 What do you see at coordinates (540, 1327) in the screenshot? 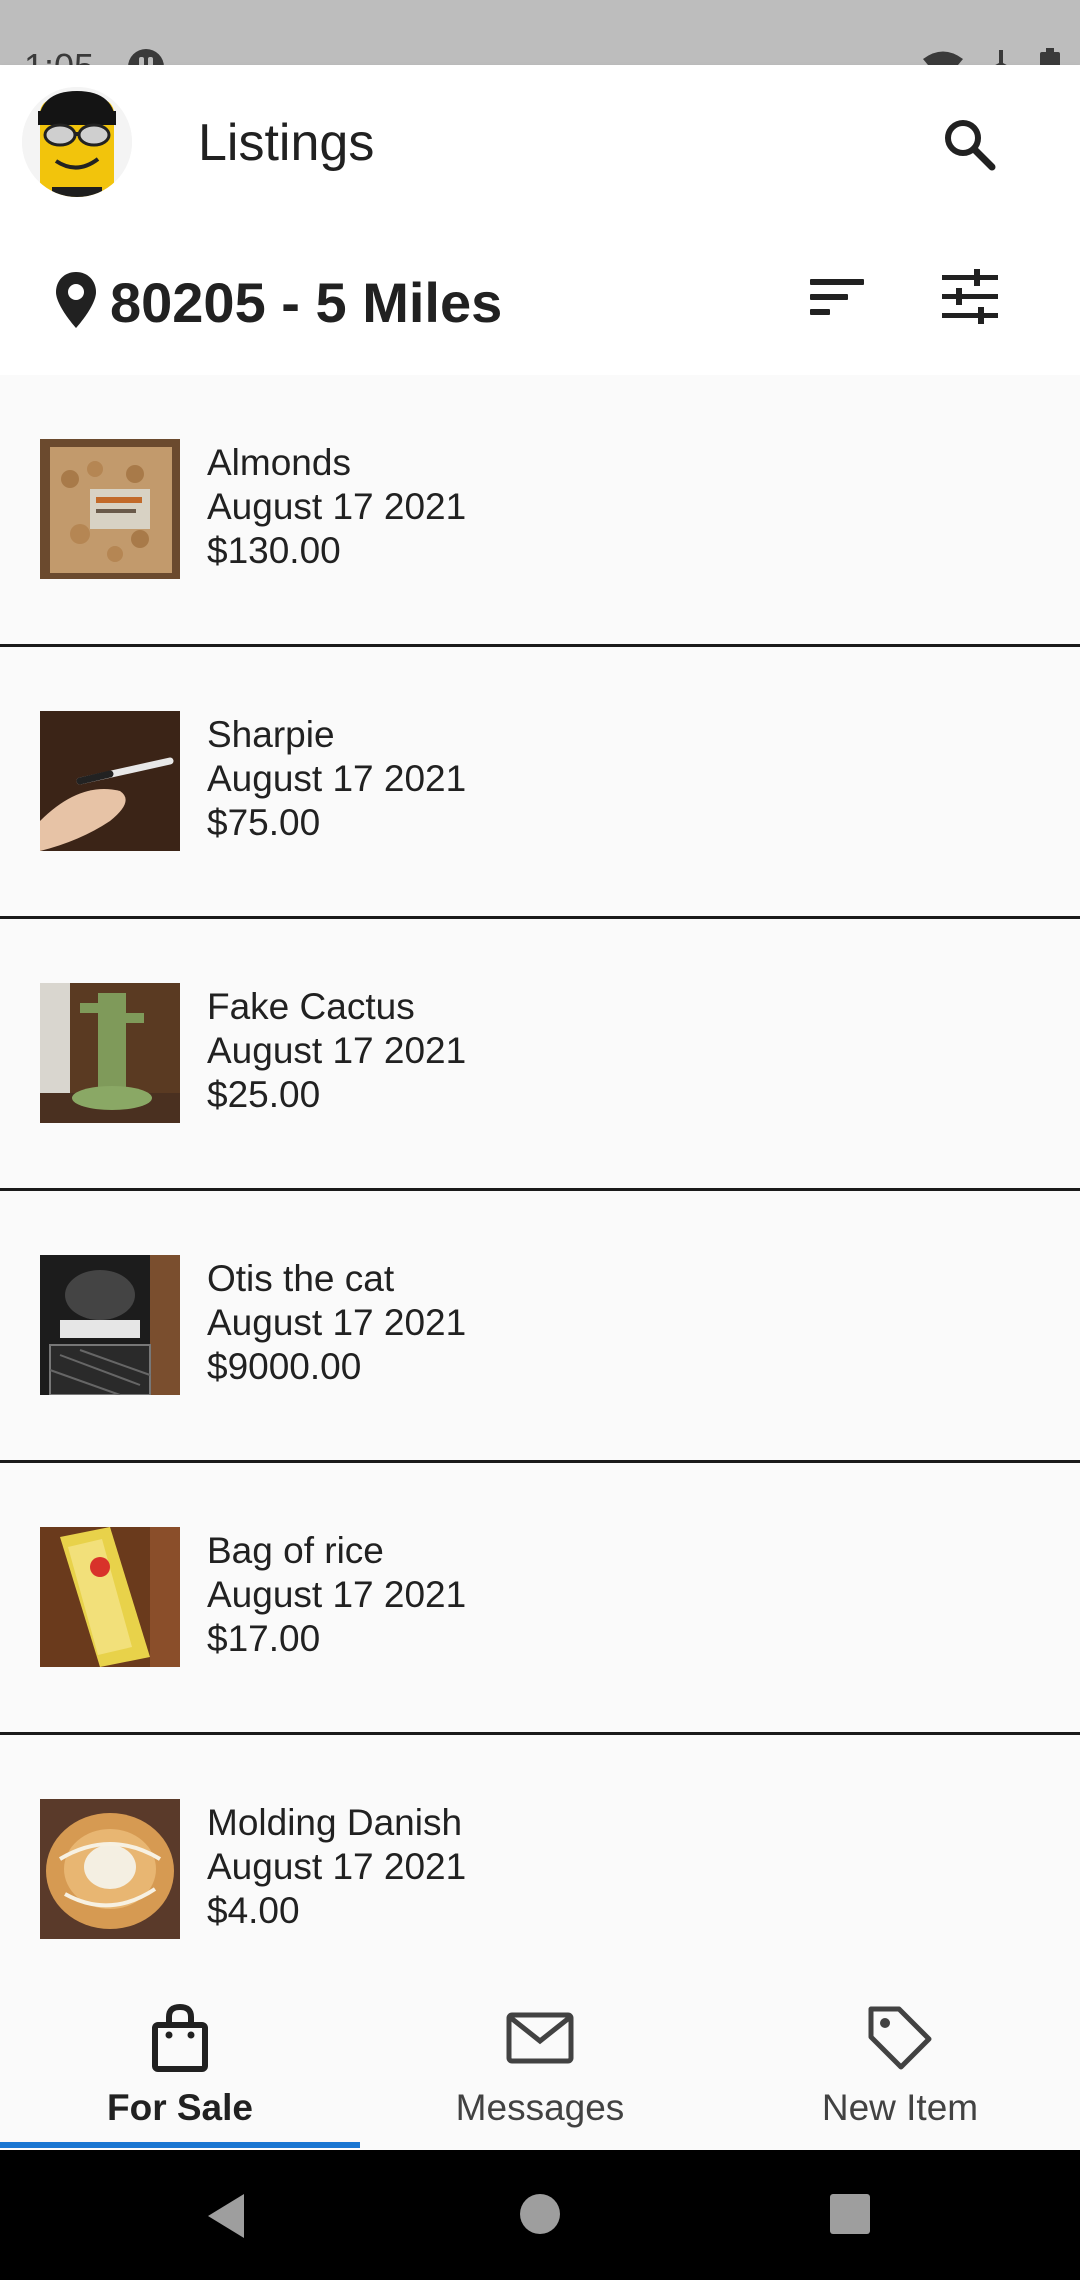
I see `listing-item: Otis the cat August 17 2021 $9000.00` at bounding box center [540, 1327].